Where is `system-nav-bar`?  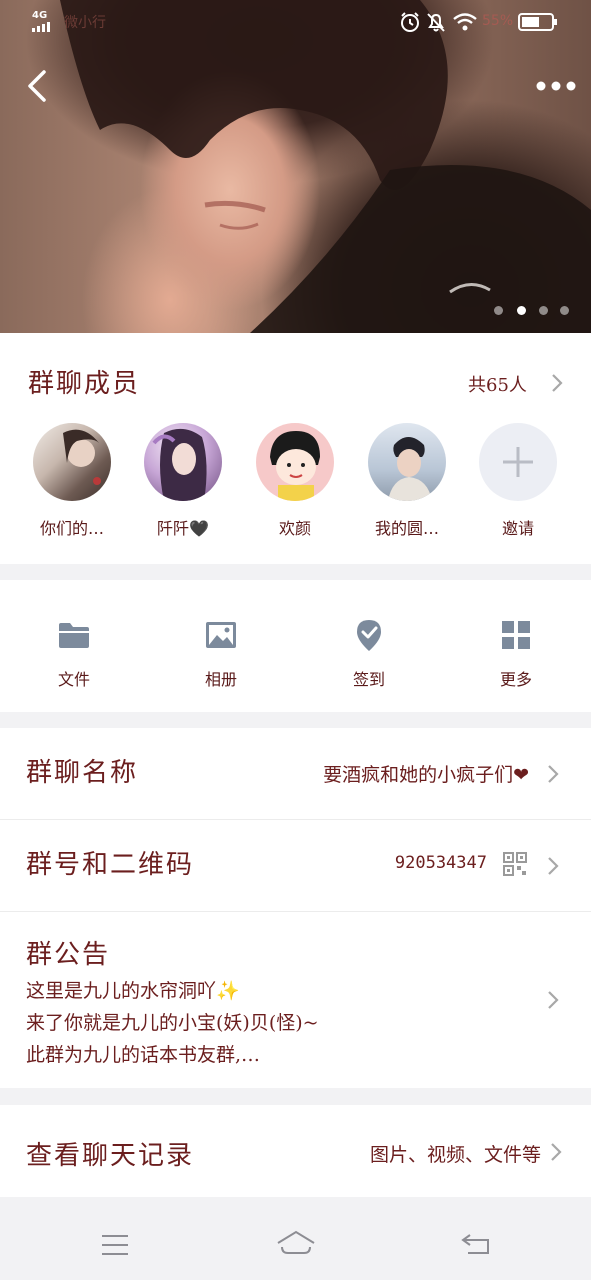
system-nav-bar is located at coordinates (295, 1238).